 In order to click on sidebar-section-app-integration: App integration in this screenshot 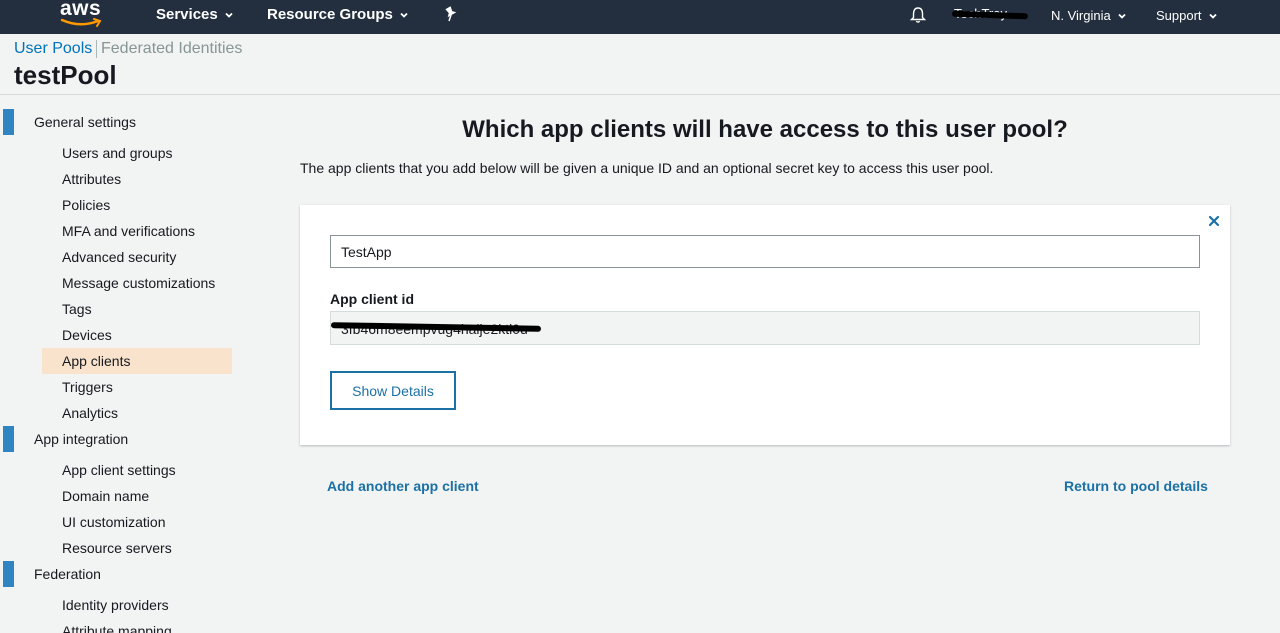, I will do `click(130, 439)`.